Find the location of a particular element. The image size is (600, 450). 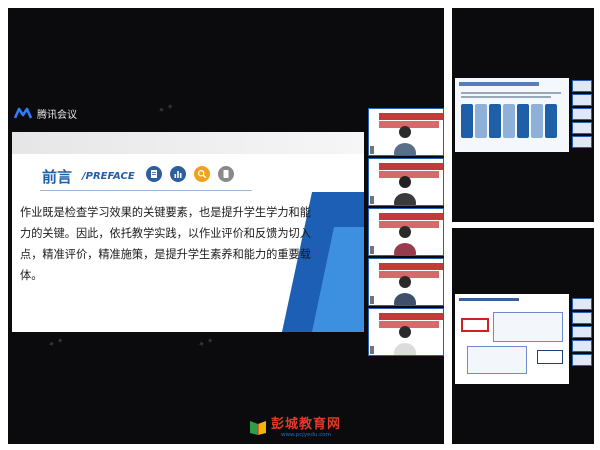

slide-divider is located at coordinates (146, 190).